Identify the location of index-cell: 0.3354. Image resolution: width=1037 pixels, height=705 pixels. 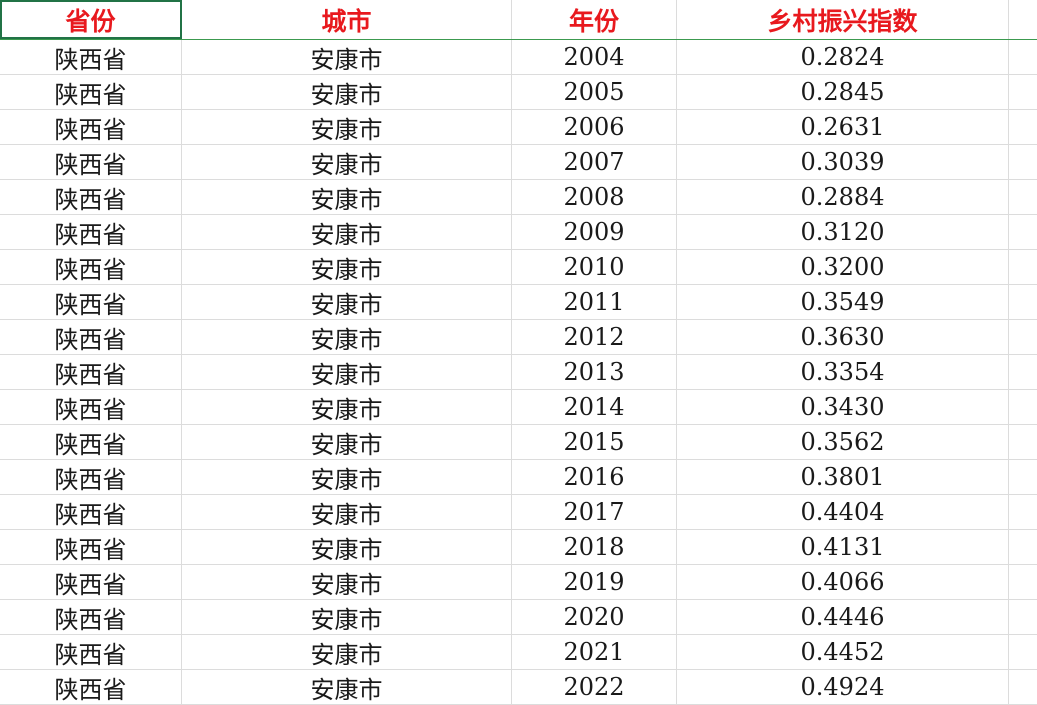
(843, 372).